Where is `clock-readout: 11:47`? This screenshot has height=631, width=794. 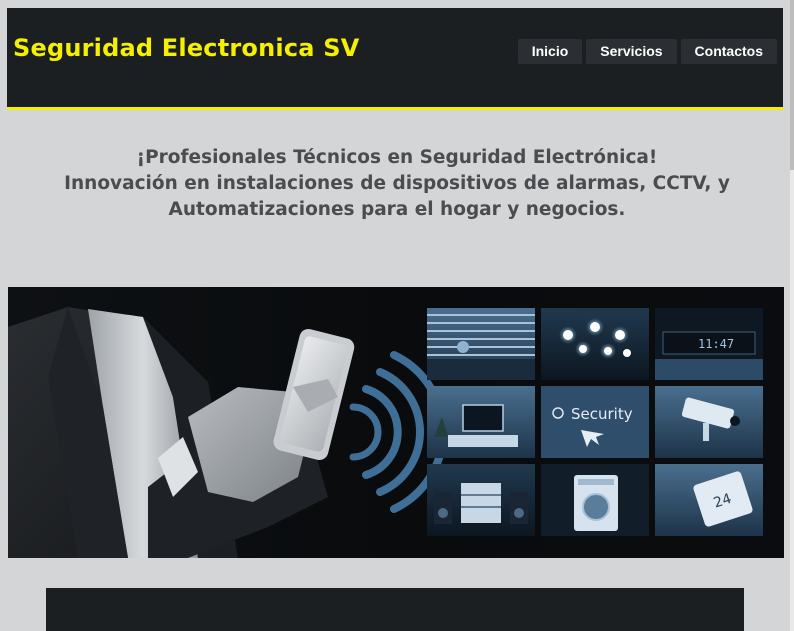 clock-readout: 11:47 is located at coordinates (716, 344).